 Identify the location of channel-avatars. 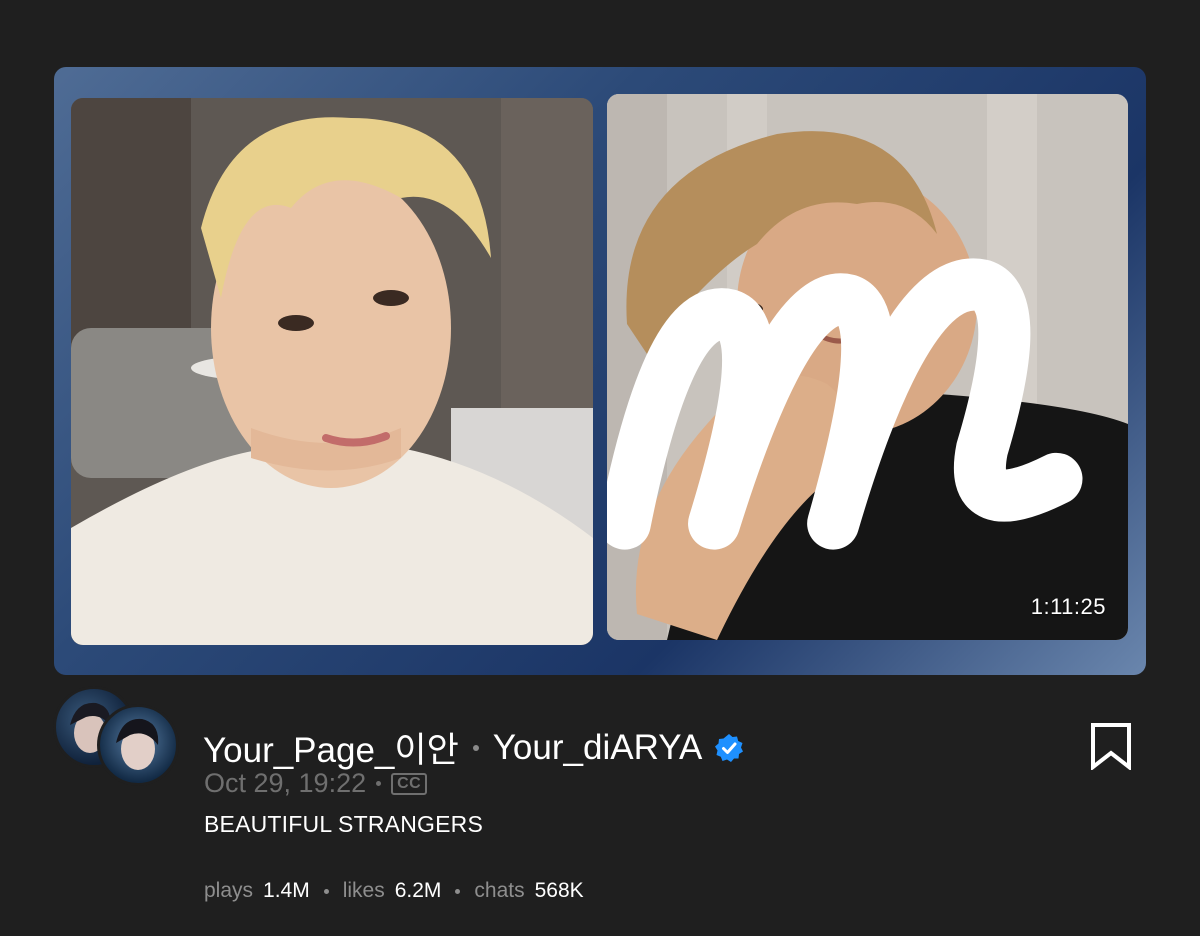
(116, 736).